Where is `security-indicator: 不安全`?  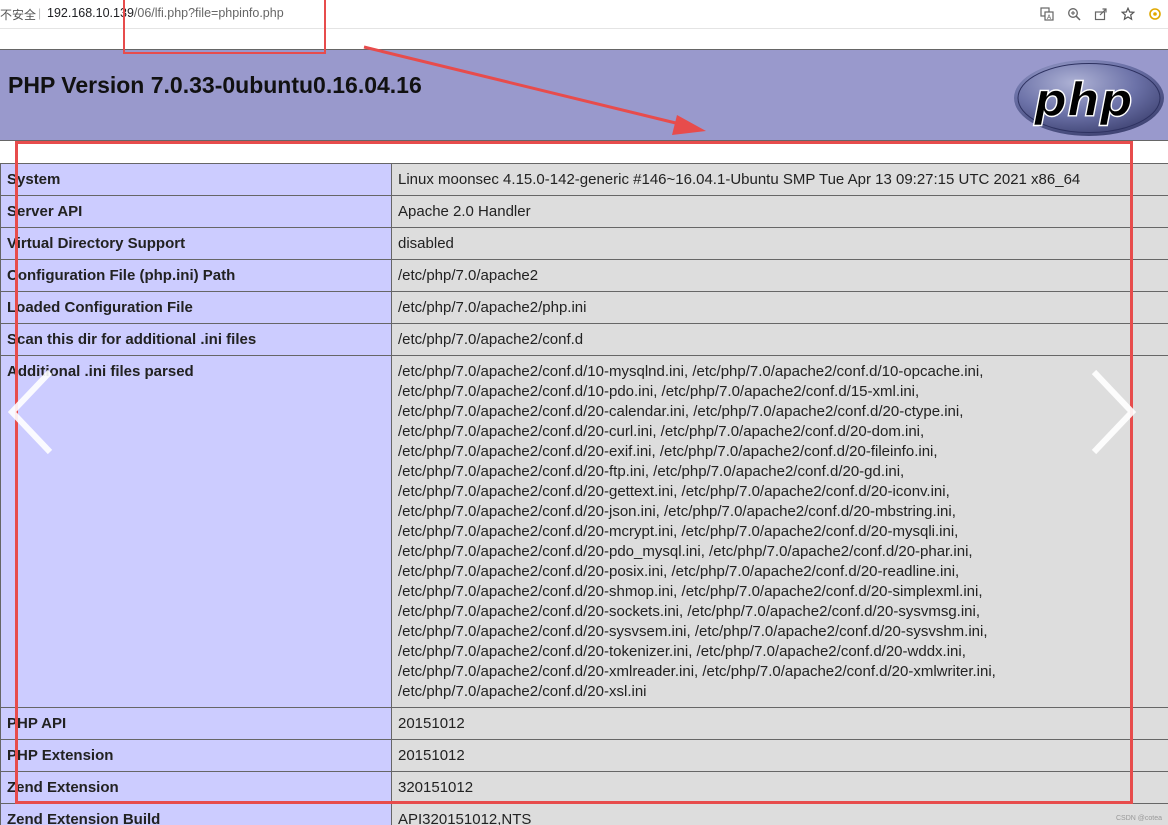
security-indicator: 不安全 is located at coordinates (18, 14).